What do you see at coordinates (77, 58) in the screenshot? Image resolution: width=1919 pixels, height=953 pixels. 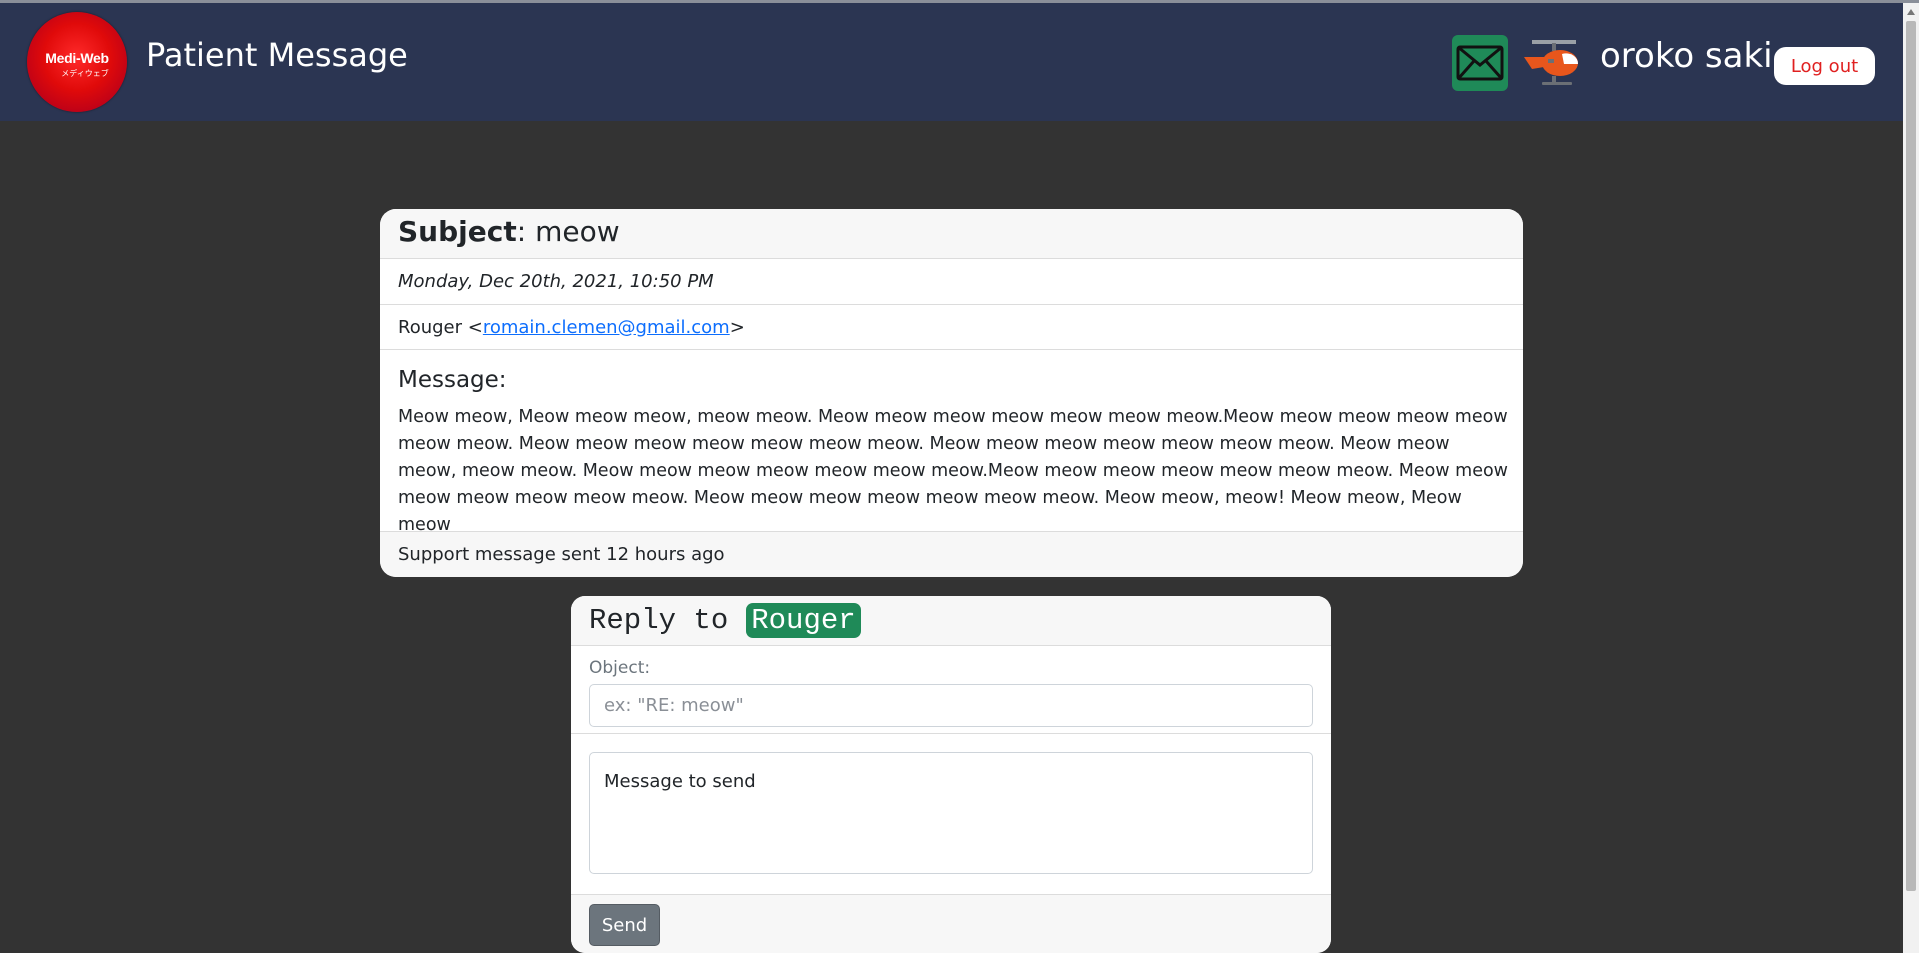 I see `logo-text: Medi-Web` at bounding box center [77, 58].